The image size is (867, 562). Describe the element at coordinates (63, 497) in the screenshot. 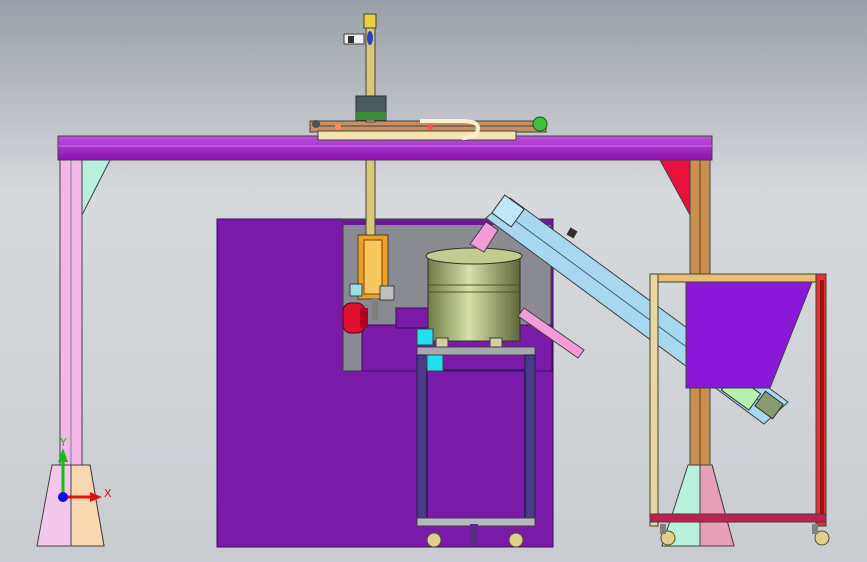

I see `triad-z-axis` at that location.